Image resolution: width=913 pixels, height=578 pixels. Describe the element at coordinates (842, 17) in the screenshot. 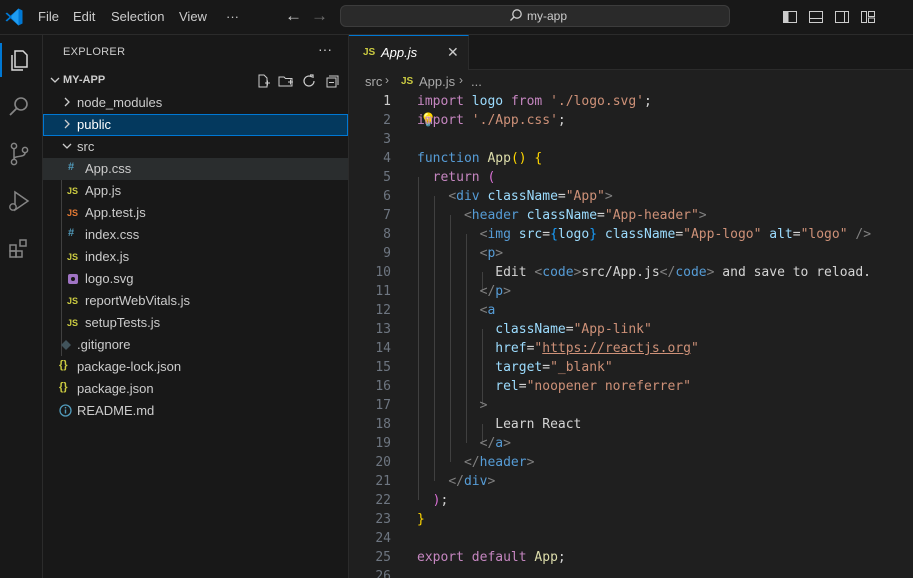

I see `toggle-secondary-sidebar-icon` at that location.